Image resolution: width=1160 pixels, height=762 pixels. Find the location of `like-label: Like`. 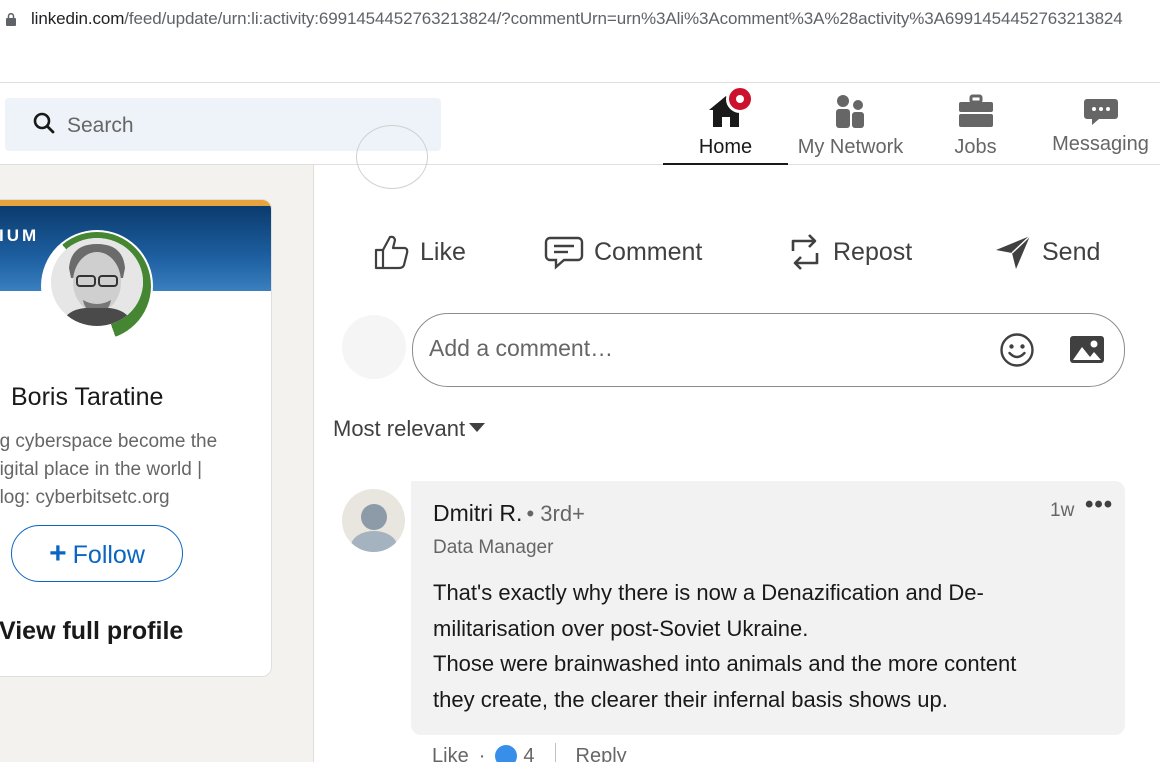

like-label: Like is located at coordinates (443, 251).